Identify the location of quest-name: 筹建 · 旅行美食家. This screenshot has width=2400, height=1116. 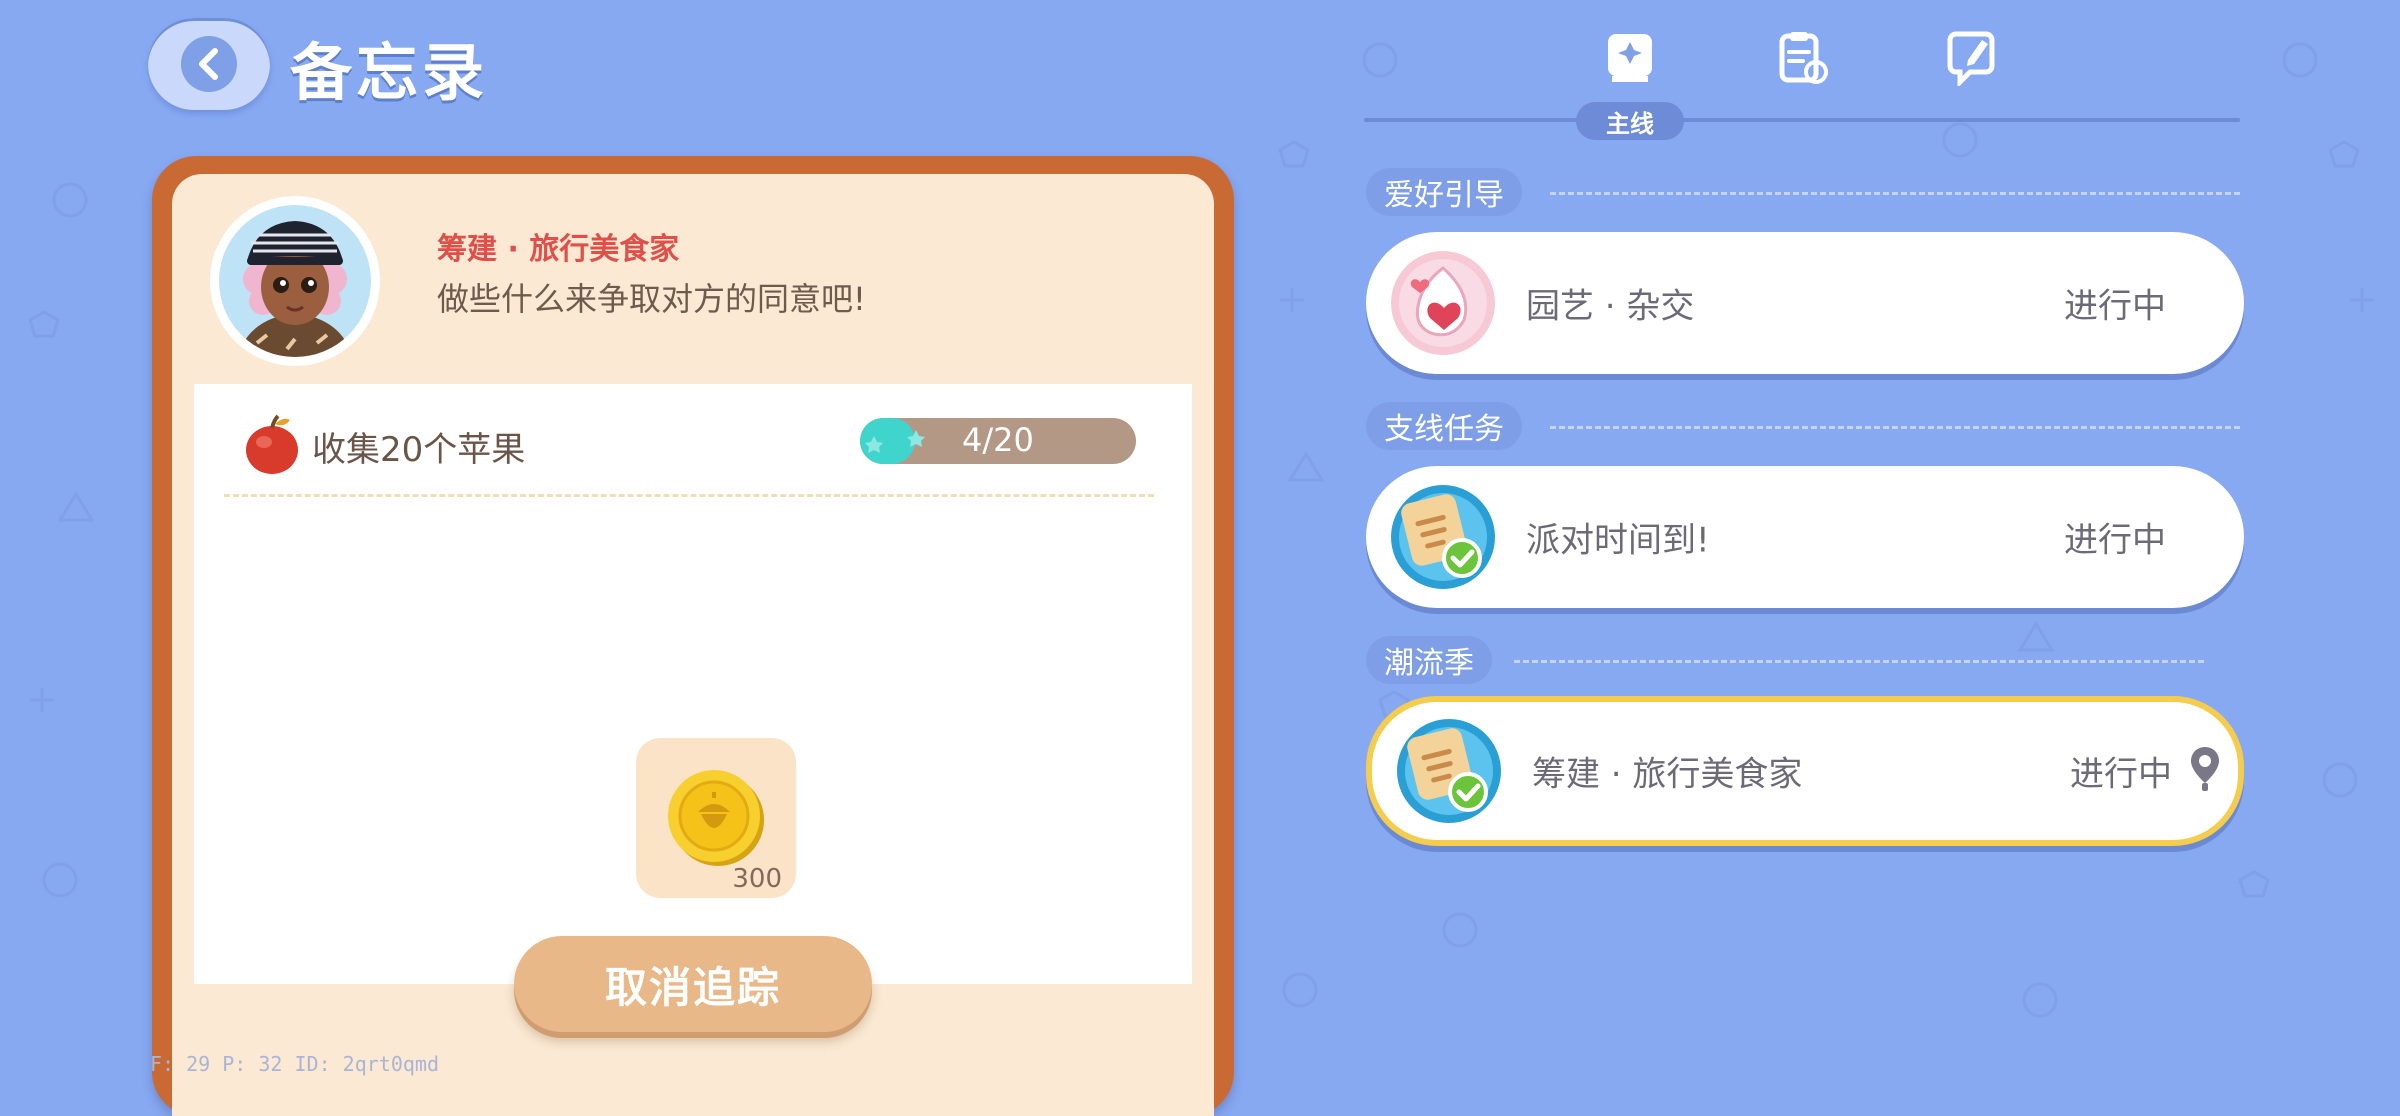
(1667, 774).